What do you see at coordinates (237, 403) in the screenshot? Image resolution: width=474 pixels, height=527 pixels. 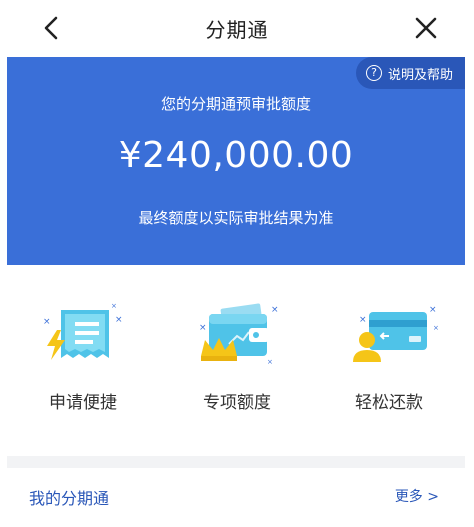 I see `feature-label: 专项额度` at bounding box center [237, 403].